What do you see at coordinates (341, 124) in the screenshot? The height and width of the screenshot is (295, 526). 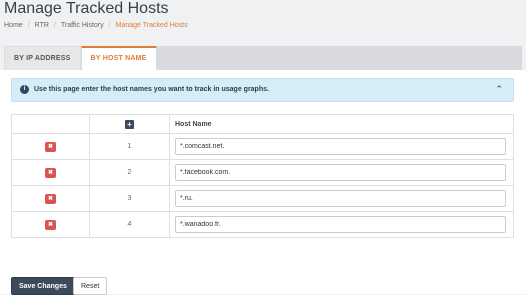 I see `header-host-name: Host Name` at bounding box center [341, 124].